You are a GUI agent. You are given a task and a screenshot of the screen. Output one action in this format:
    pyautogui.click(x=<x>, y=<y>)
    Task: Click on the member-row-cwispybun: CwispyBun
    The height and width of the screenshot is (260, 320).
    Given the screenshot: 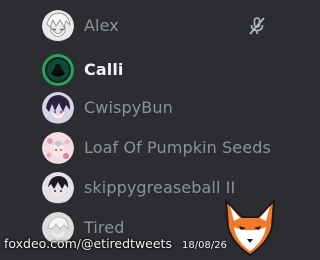 What is the action you would take?
    pyautogui.click(x=140, y=108)
    